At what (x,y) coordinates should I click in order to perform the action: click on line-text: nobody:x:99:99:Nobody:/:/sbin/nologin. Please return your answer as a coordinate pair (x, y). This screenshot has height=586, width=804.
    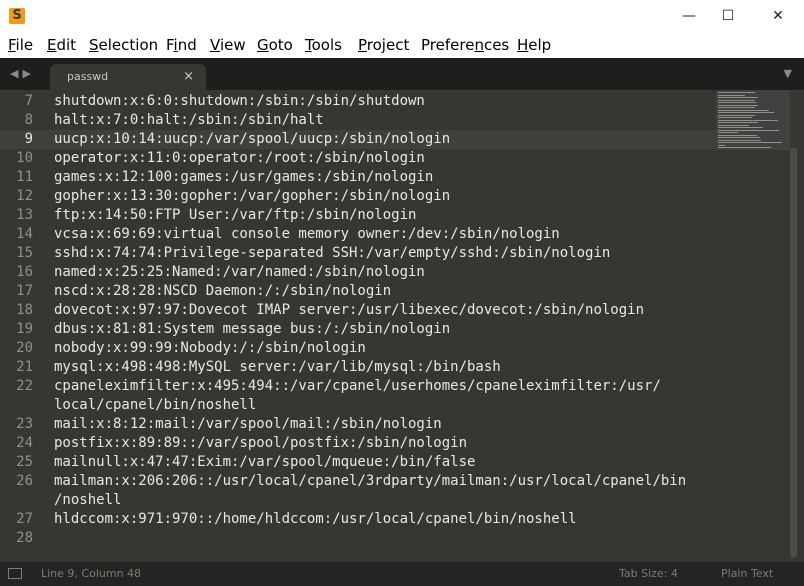
    Looking at the image, I should click on (210, 348).